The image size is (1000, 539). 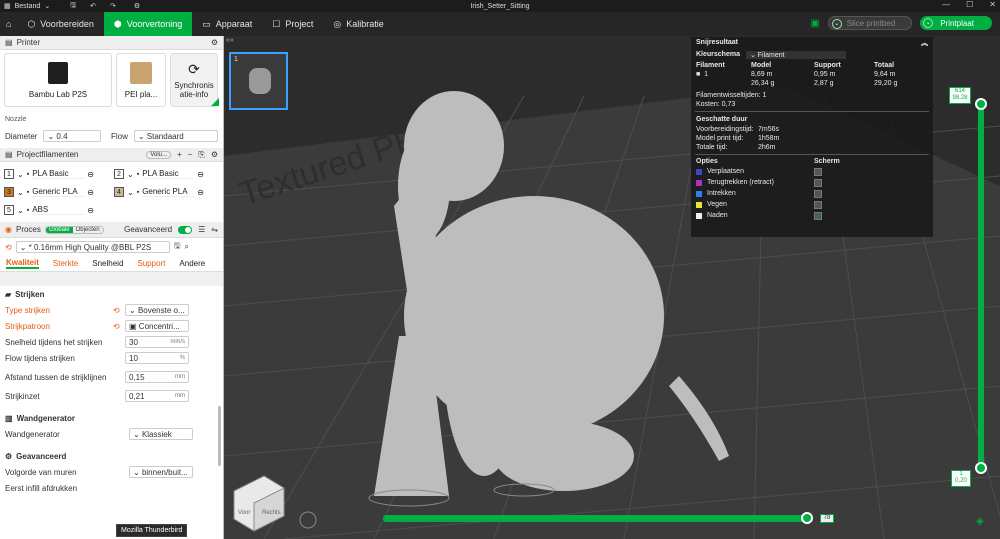 What do you see at coordinates (177, 247) in the screenshot?
I see `save-preset-icon: 🖫` at bounding box center [177, 247].